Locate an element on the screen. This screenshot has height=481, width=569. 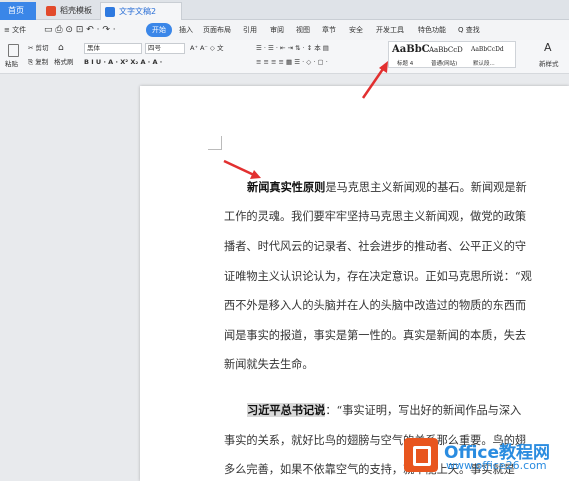
search-button: Q 查找 is located at coordinates (469, 30).